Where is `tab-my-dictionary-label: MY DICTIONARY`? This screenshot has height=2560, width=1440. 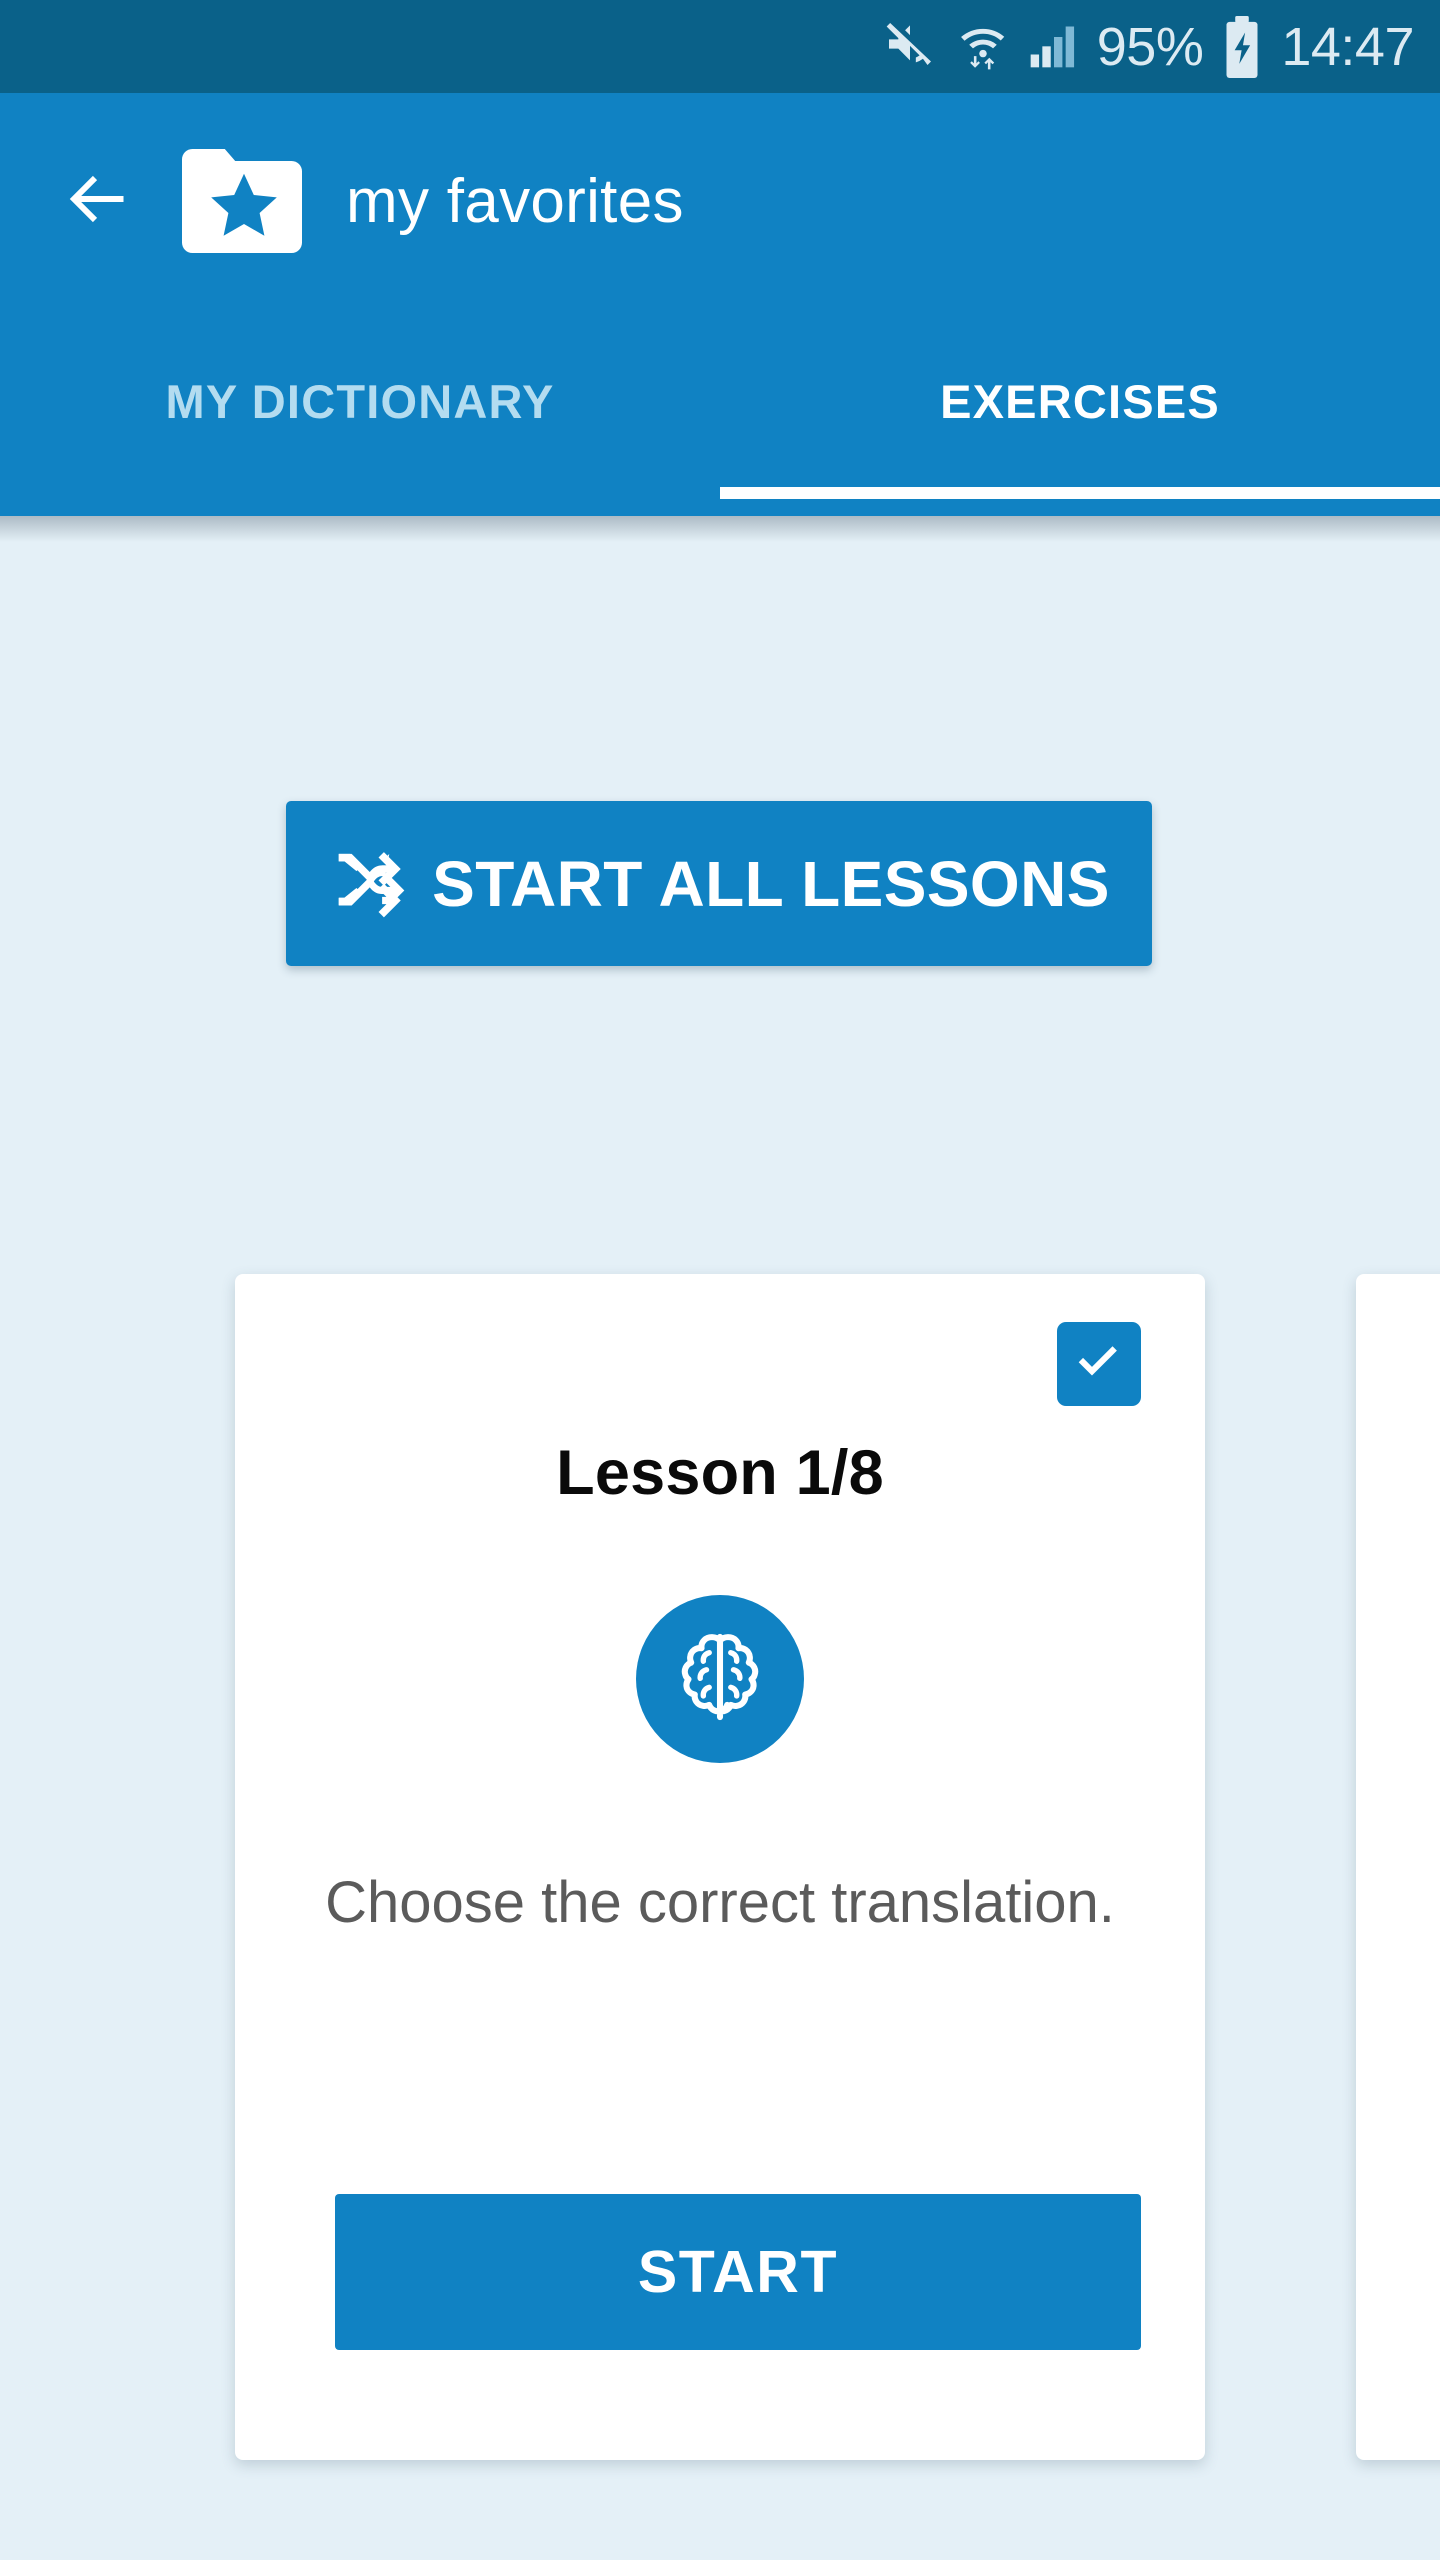 tab-my-dictionary-label: MY DICTIONARY is located at coordinates (360, 401).